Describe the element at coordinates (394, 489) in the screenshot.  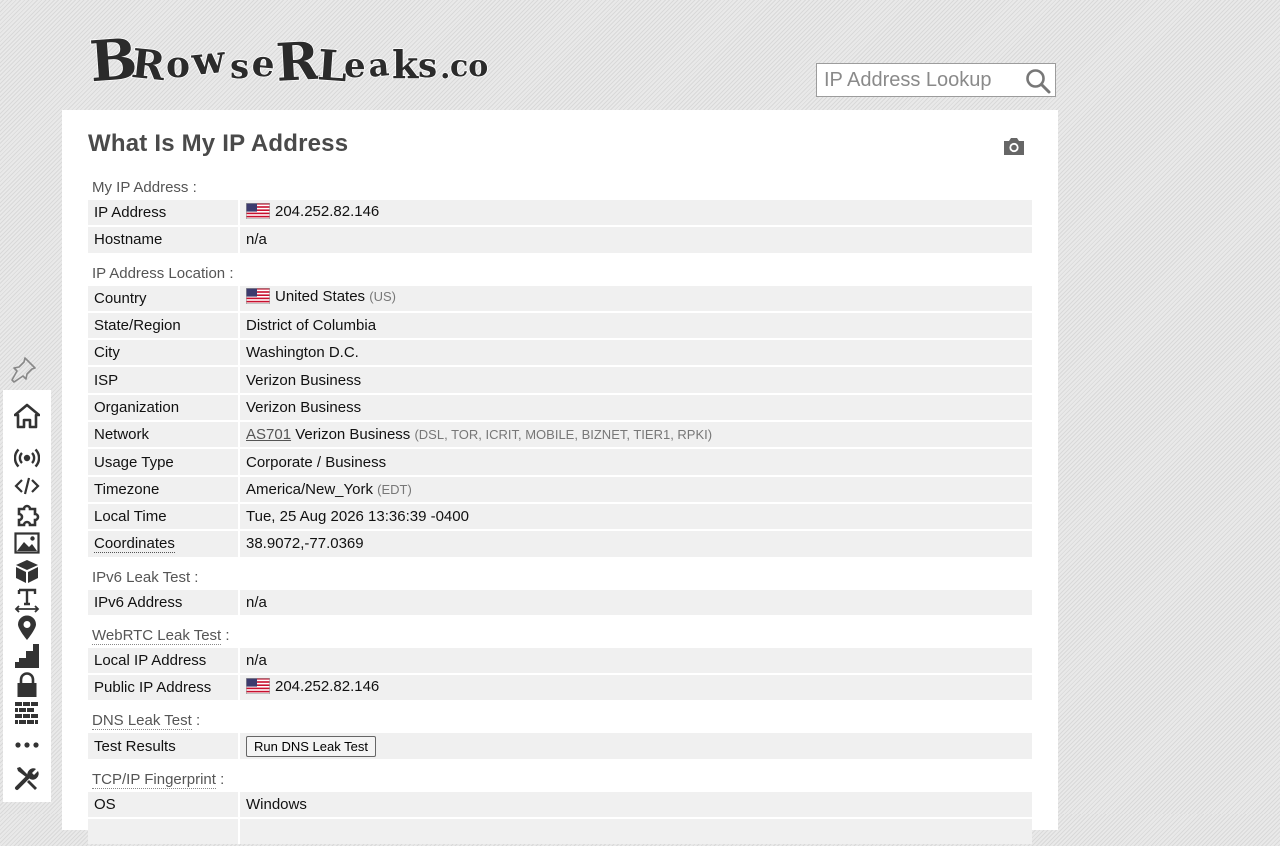
I see `timezone-abbr: (EDT)` at that location.